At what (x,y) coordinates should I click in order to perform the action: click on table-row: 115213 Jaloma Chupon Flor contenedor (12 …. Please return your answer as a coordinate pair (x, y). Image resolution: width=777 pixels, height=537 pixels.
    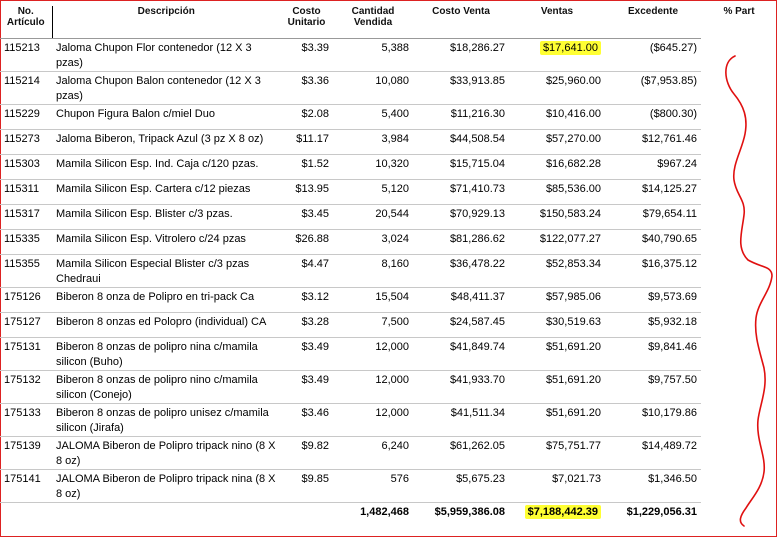
    Looking at the image, I should click on (388, 55).